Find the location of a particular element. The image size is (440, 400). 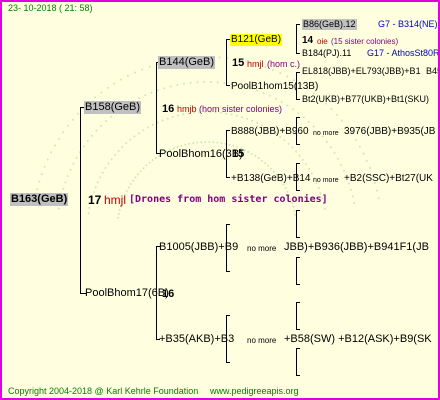

root-generation-number: 17 is located at coordinates (95, 200).